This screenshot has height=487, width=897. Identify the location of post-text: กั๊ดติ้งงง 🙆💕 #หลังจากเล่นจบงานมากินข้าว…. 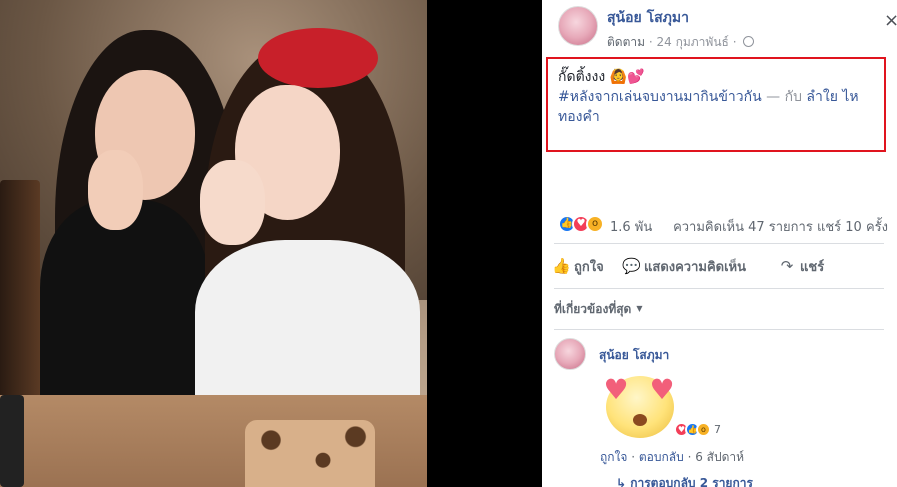
(720, 97).